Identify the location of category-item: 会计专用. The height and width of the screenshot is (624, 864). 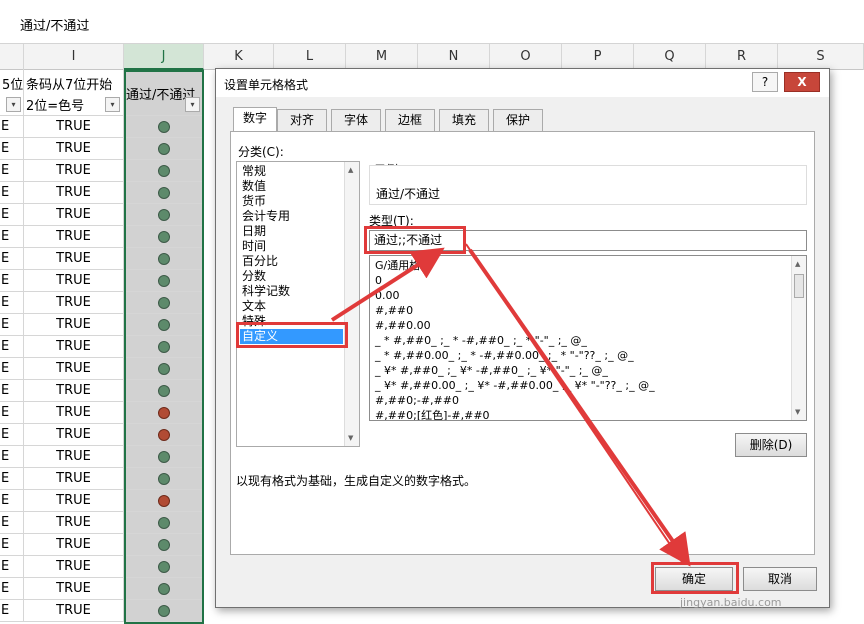
(266, 216).